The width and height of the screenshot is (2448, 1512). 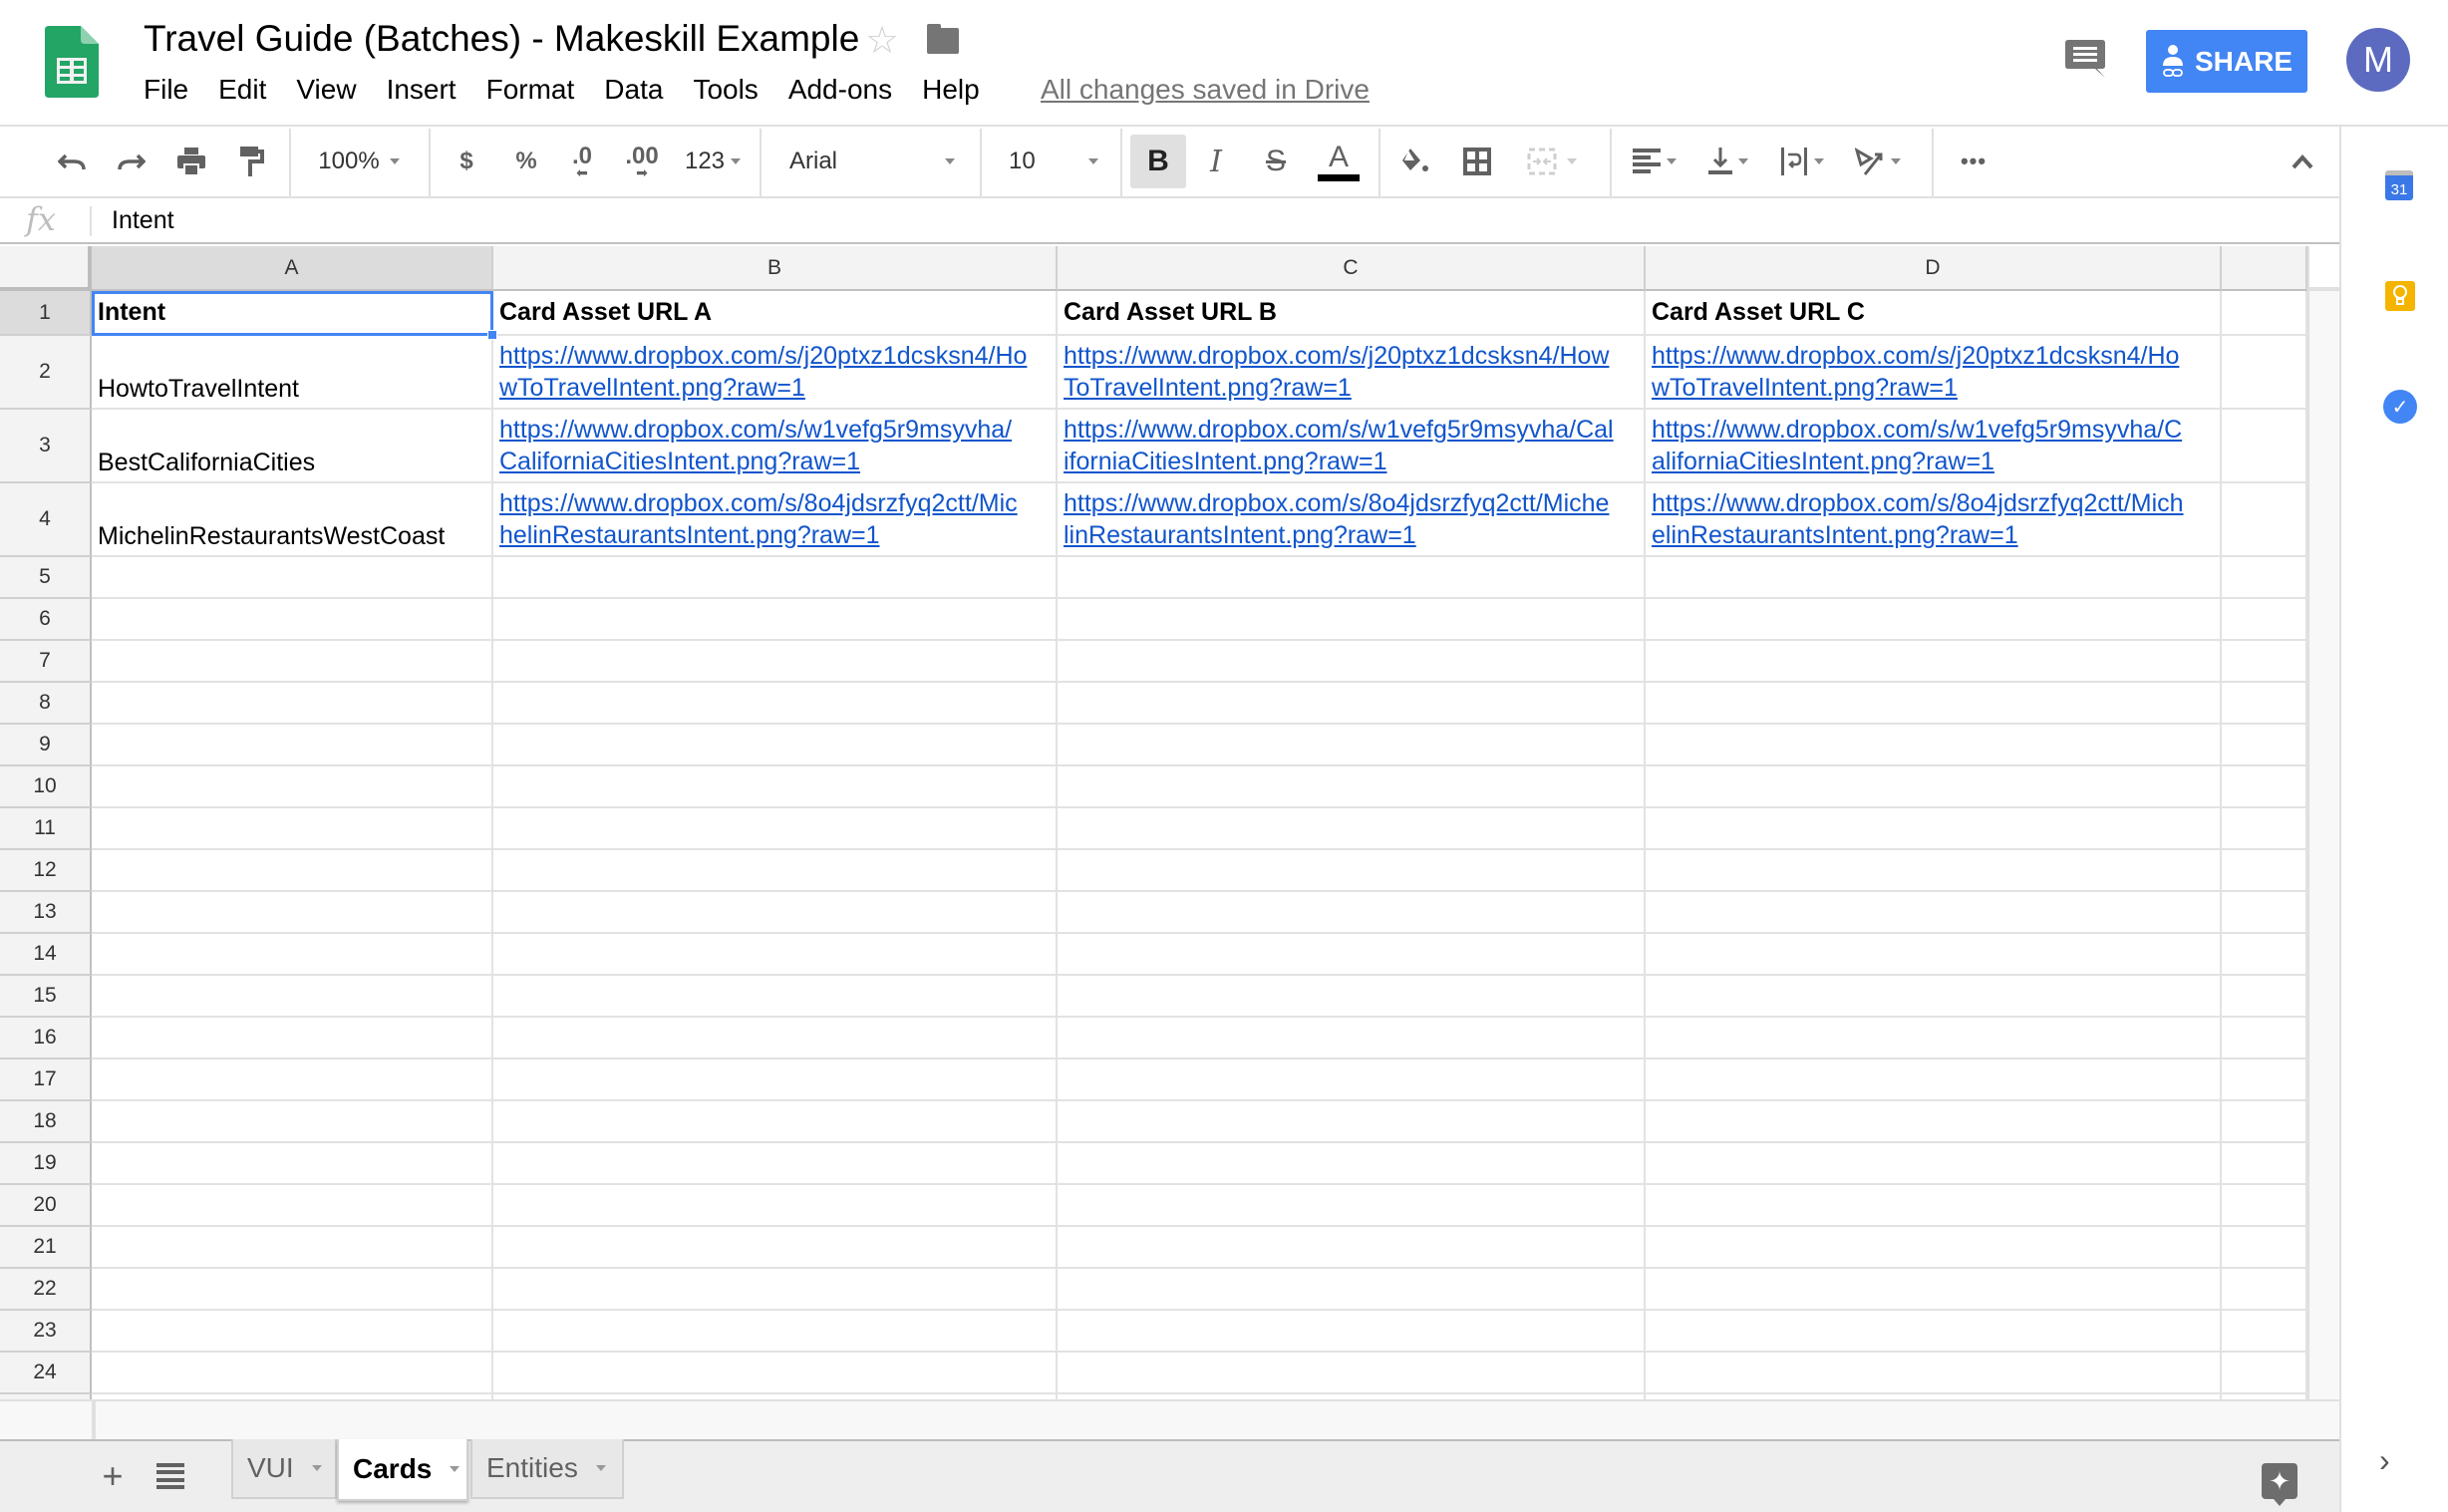 What do you see at coordinates (840, 90) in the screenshot?
I see `menu-add-ons: Add-ons` at bounding box center [840, 90].